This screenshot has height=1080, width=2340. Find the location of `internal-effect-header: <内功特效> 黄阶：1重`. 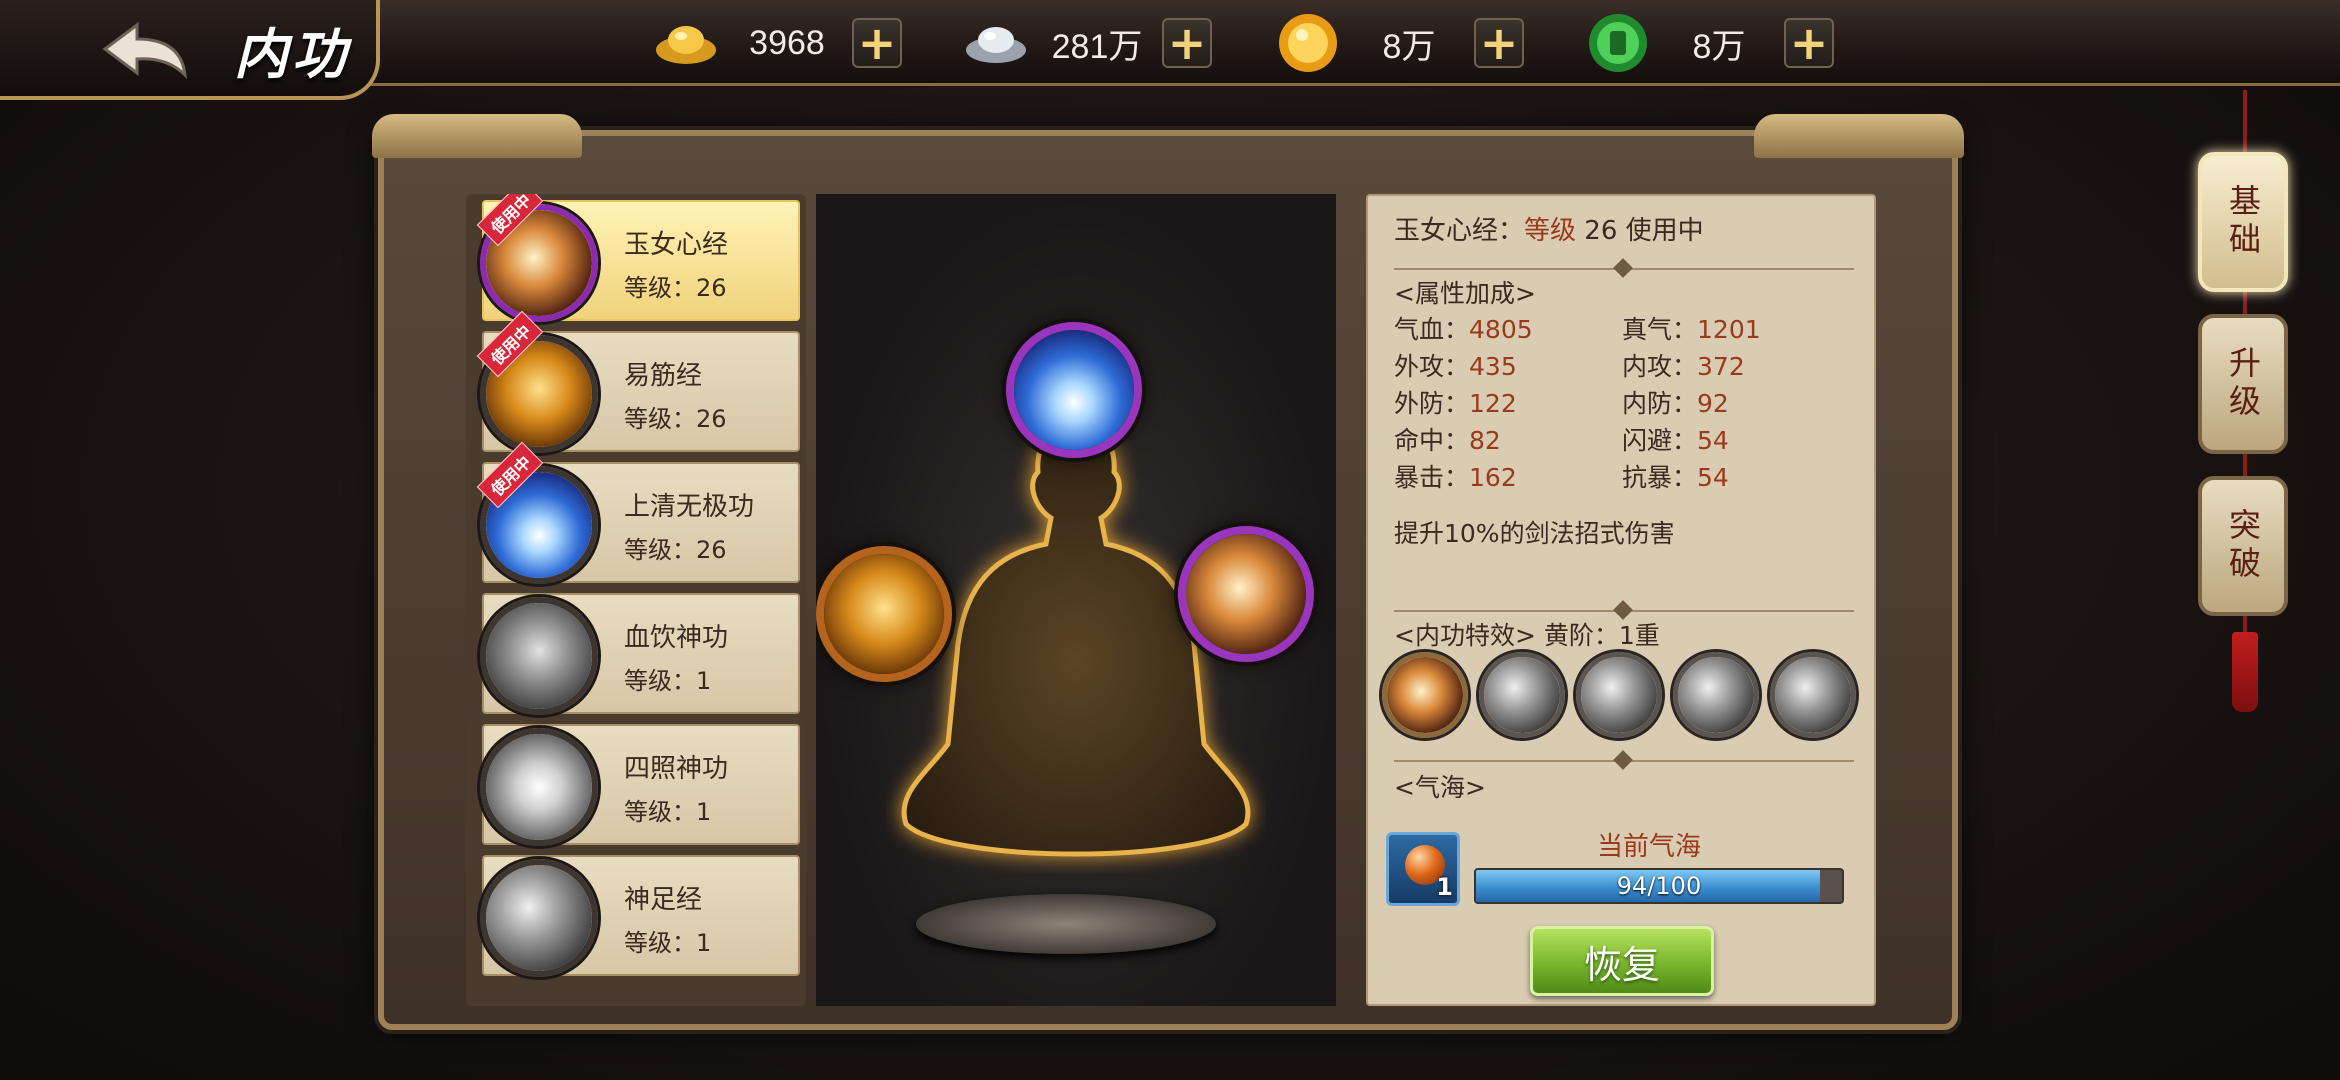

internal-effect-header: <内功特效> 黄阶：1重 is located at coordinates (1527, 635).